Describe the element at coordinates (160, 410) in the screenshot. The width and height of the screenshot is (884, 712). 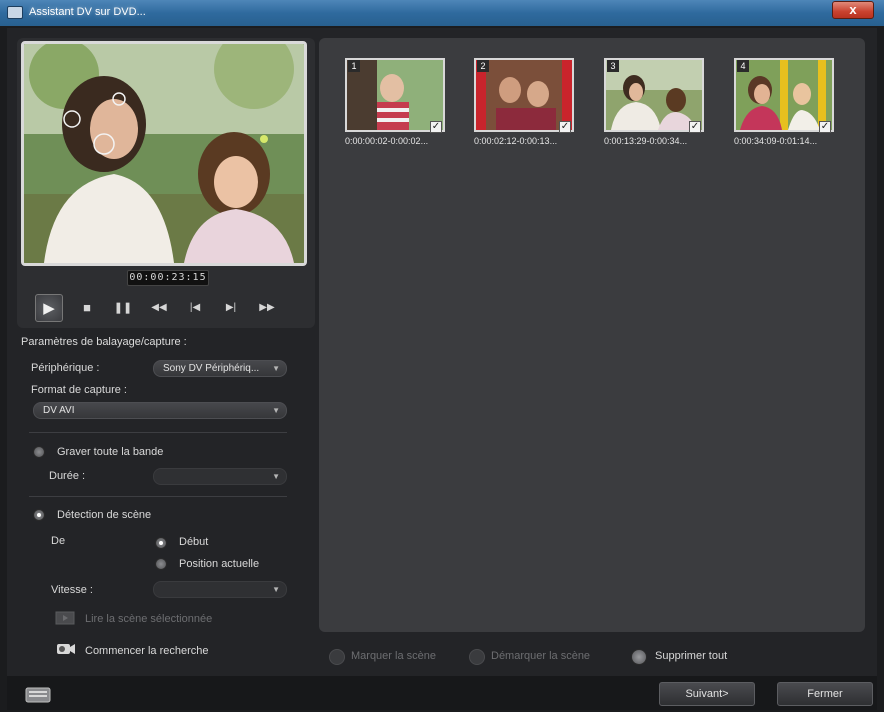
I see `capture-format-dropdown: DV AVI ▼` at that location.